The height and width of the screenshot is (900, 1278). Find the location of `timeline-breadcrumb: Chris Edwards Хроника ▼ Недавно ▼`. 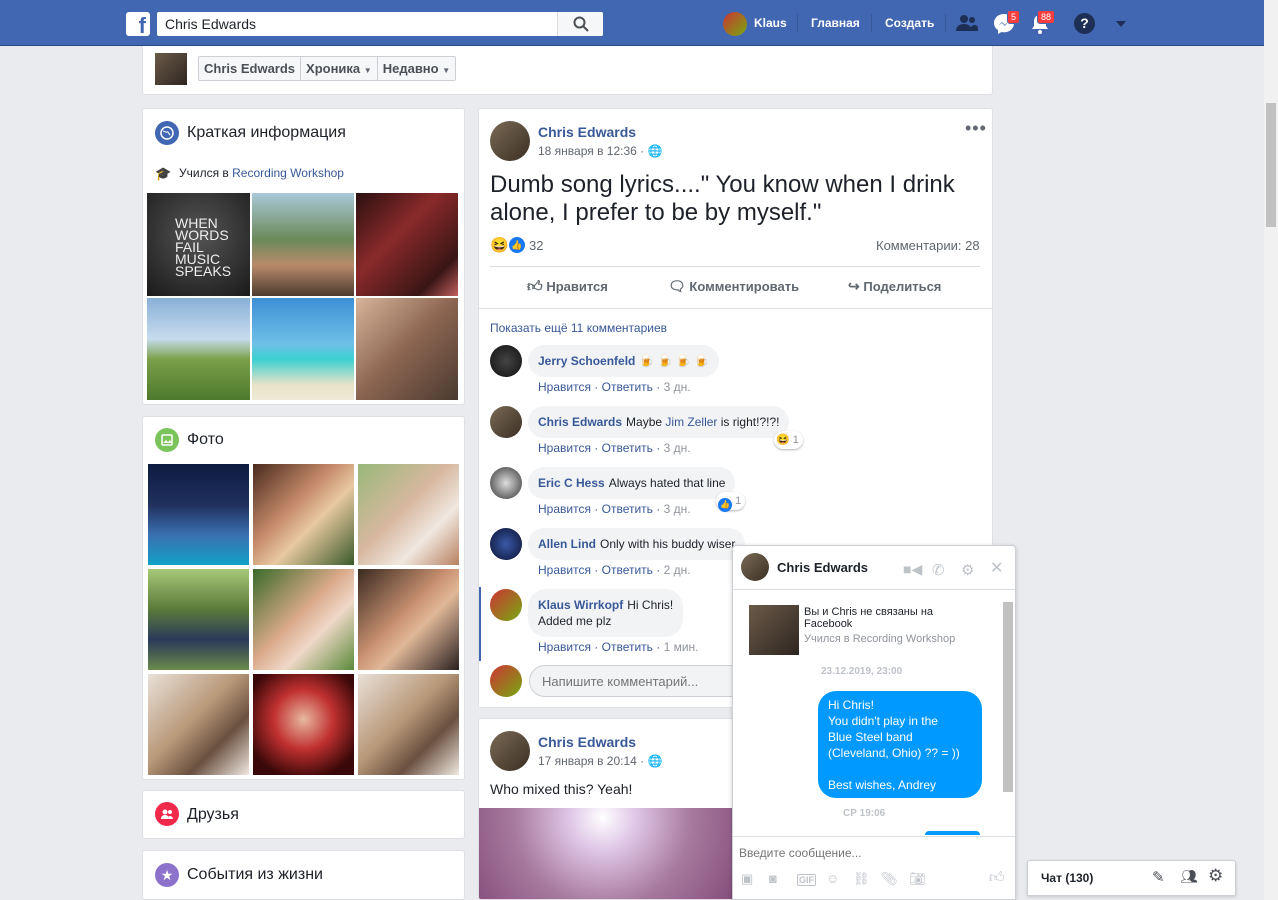

timeline-breadcrumb: Chris Edwards Хроника ▼ Недавно ▼ is located at coordinates (327, 68).